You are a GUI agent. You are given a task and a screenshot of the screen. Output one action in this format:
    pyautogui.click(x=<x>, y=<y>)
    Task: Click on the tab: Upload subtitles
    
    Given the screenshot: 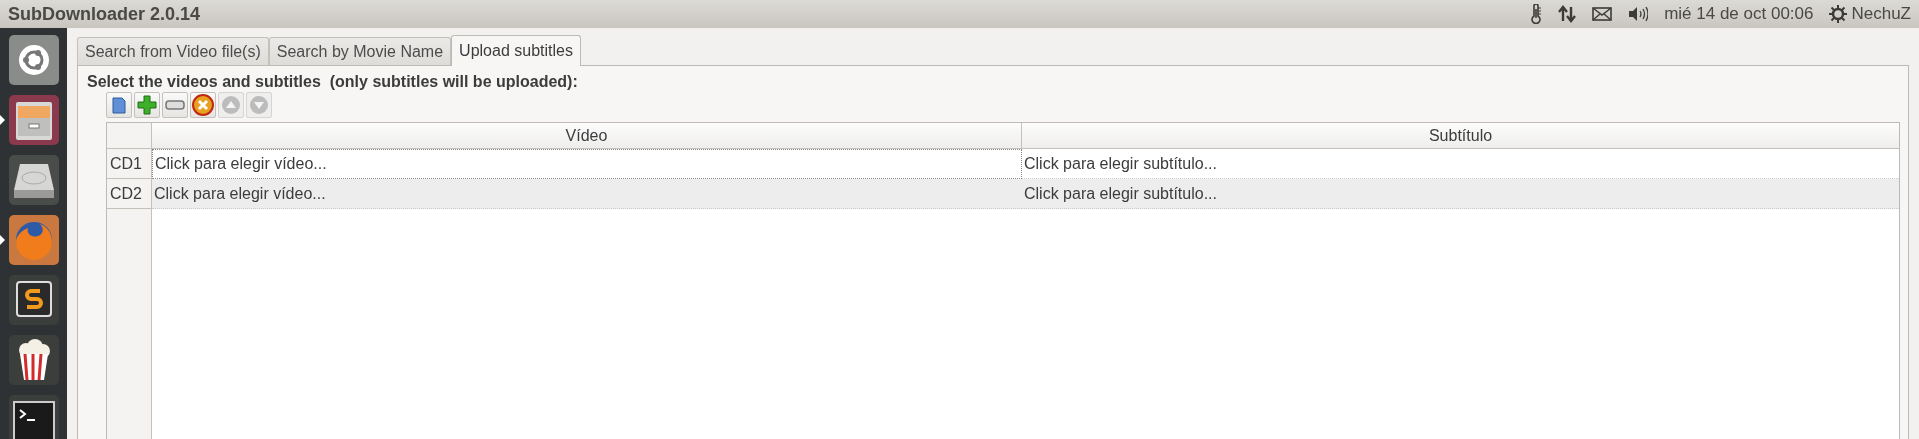 What is the action you would take?
    pyautogui.click(x=516, y=50)
    